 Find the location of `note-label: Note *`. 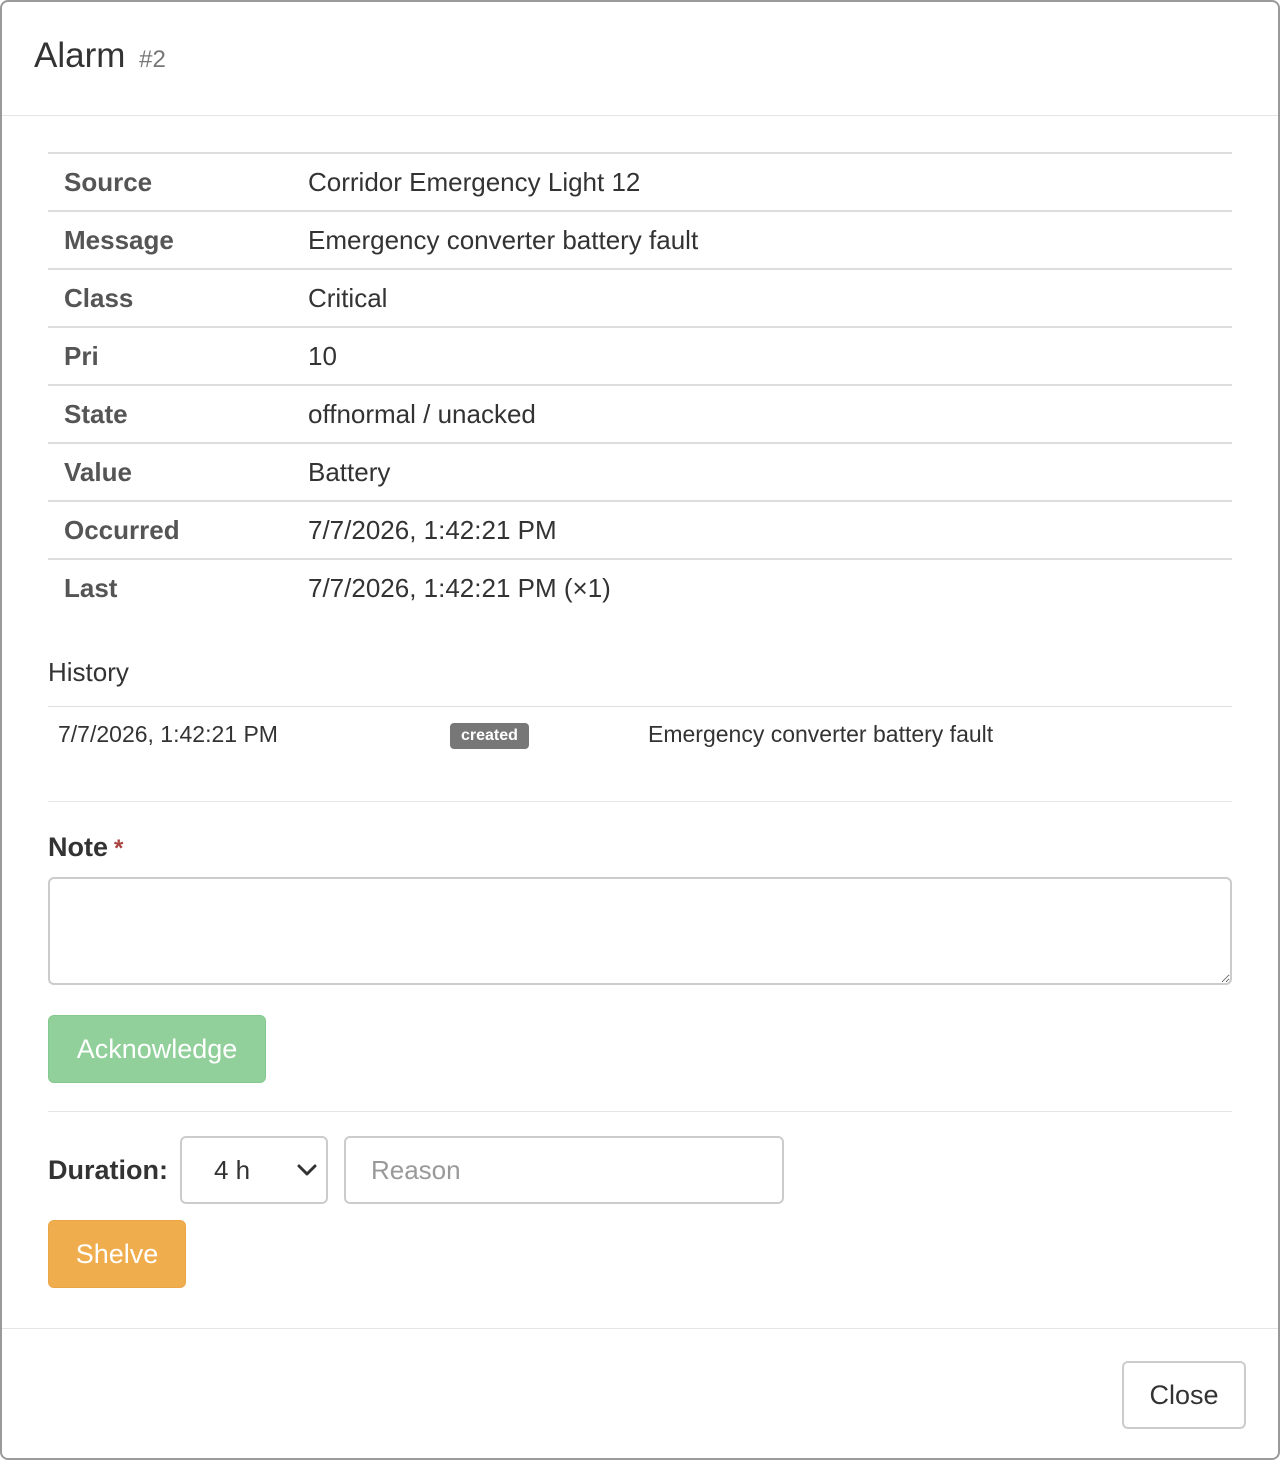

note-label: Note * is located at coordinates (640, 847).